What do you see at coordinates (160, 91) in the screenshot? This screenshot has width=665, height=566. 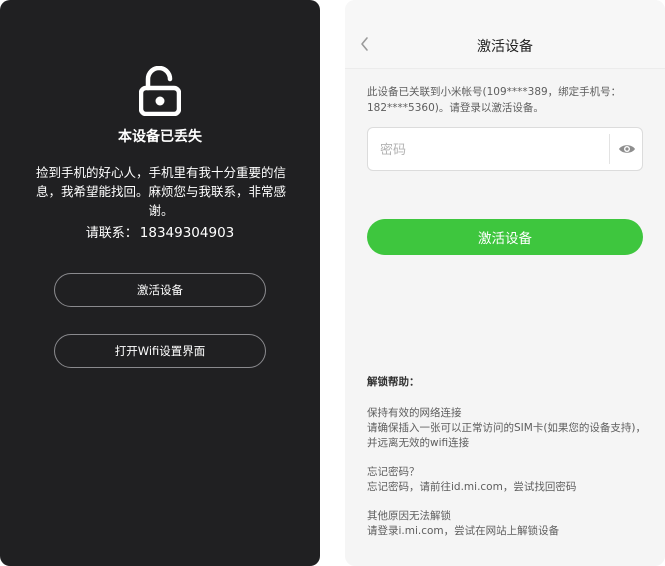 I see `unlocked-padlock-icon` at bounding box center [160, 91].